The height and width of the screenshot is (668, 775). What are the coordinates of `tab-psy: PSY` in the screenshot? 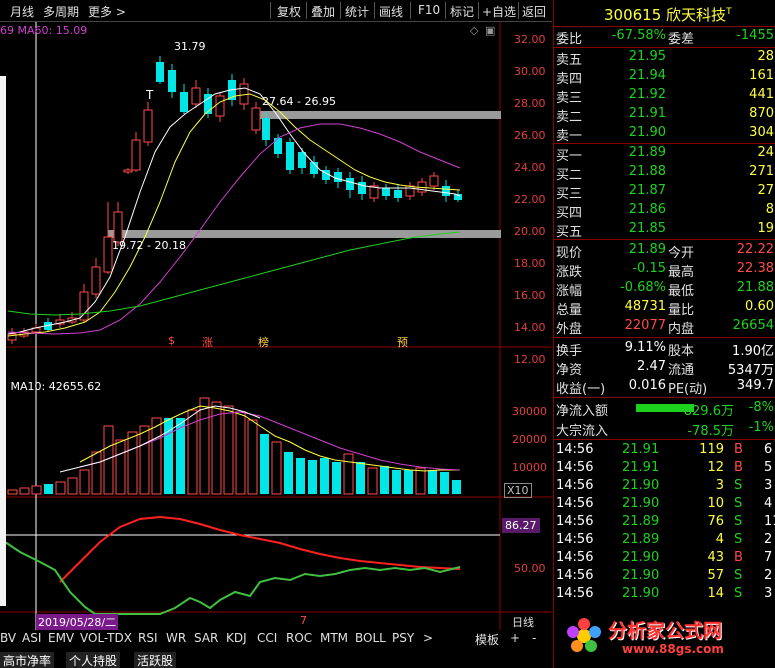 It's located at (403, 640).